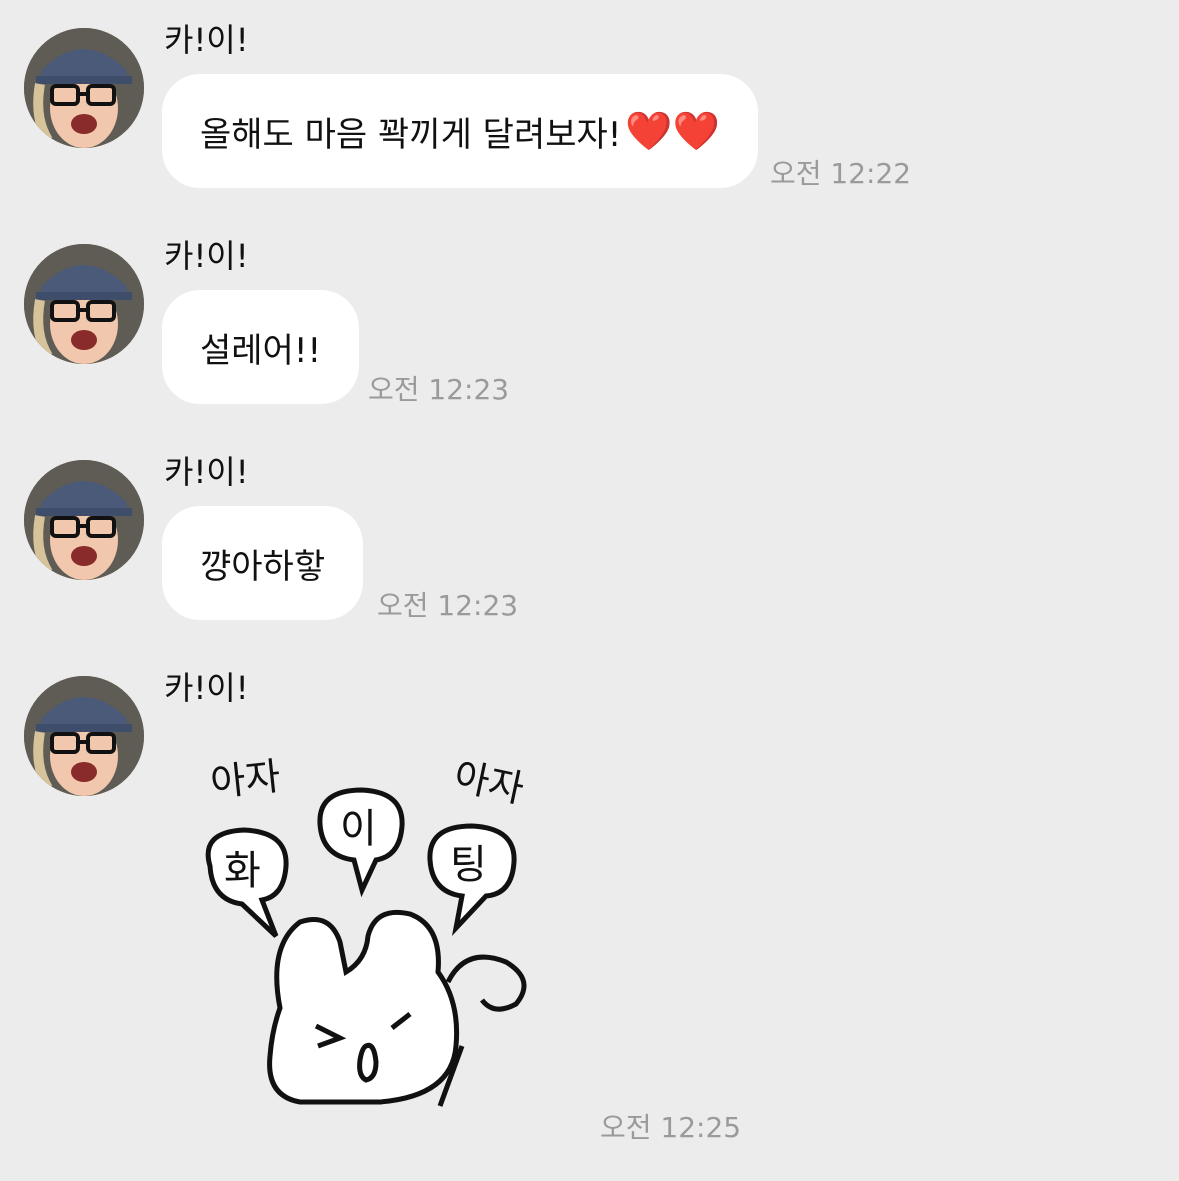 The image size is (1179, 1181). I want to click on message-text: 설레어!!, so click(261, 350).